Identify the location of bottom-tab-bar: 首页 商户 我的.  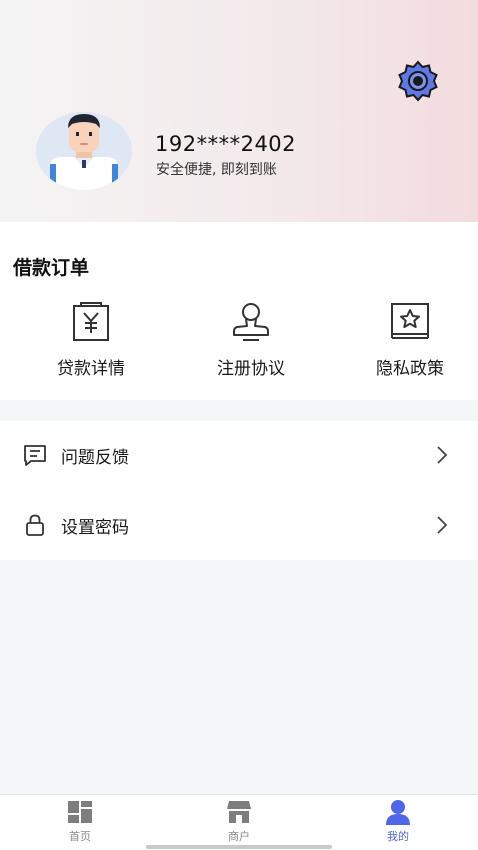
(239, 822).